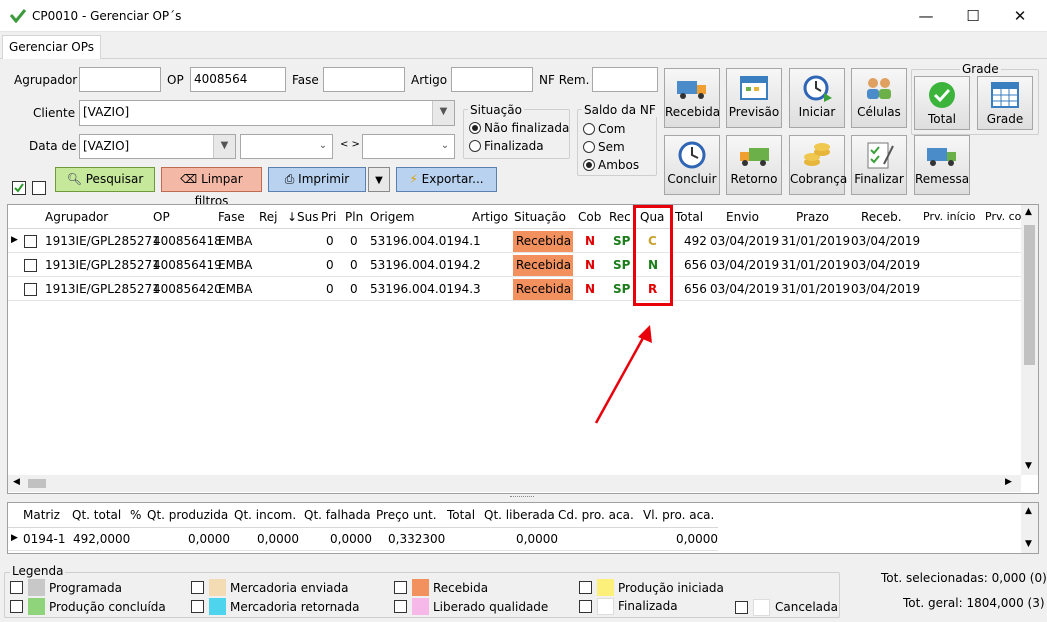 This screenshot has width=1047, height=622. What do you see at coordinates (16, 587) in the screenshot?
I see `legend-checkbox-programada` at bounding box center [16, 587].